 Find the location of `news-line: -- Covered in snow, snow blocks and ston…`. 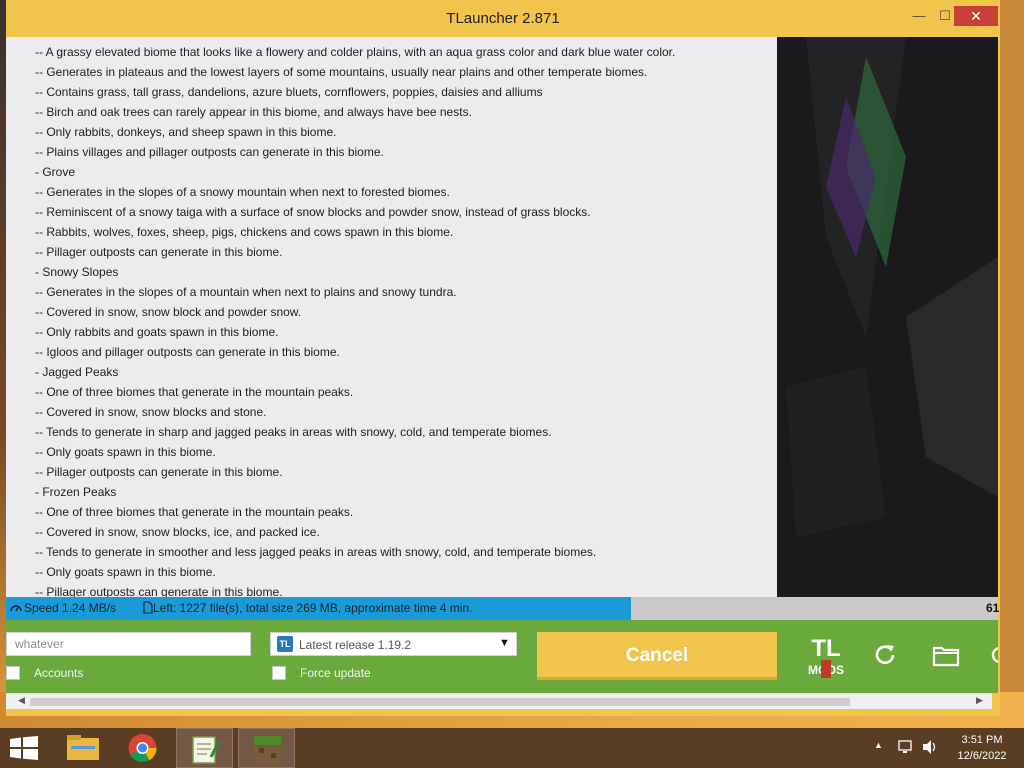

news-line: -- Covered in snow, snow blocks and ston… is located at coordinates (151, 412).